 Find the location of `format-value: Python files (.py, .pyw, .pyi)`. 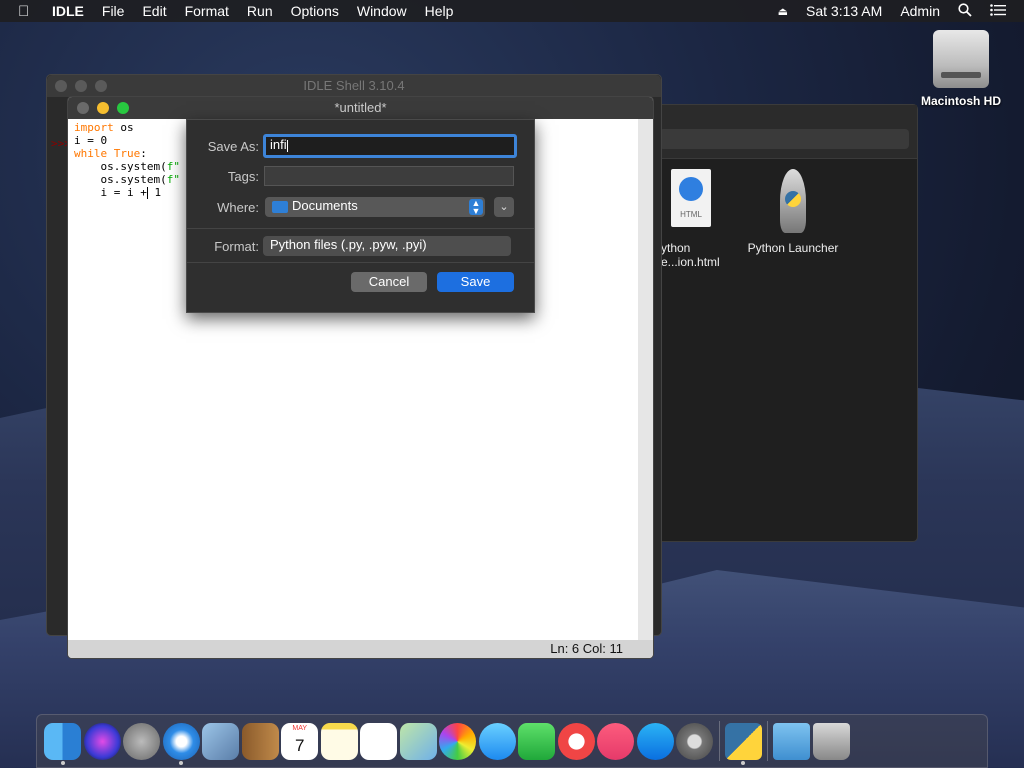

format-value: Python files (.py, .pyw, .pyi) is located at coordinates (348, 244).